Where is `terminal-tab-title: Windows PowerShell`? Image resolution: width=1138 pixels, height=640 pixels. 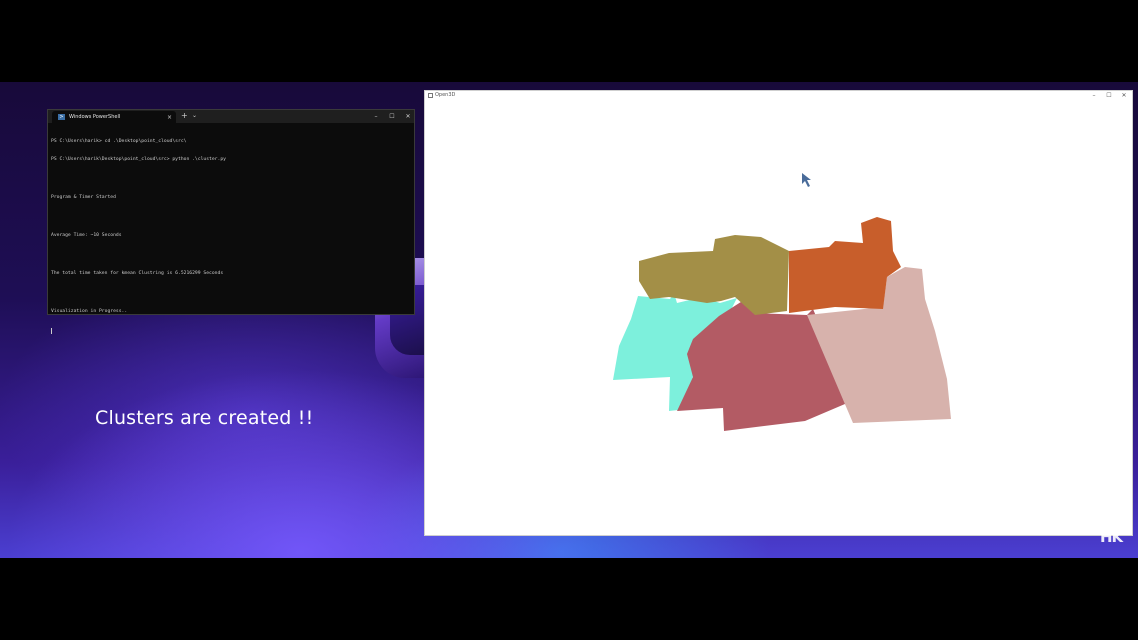
terminal-tab-title: Windows PowerShell is located at coordinates (95, 117).